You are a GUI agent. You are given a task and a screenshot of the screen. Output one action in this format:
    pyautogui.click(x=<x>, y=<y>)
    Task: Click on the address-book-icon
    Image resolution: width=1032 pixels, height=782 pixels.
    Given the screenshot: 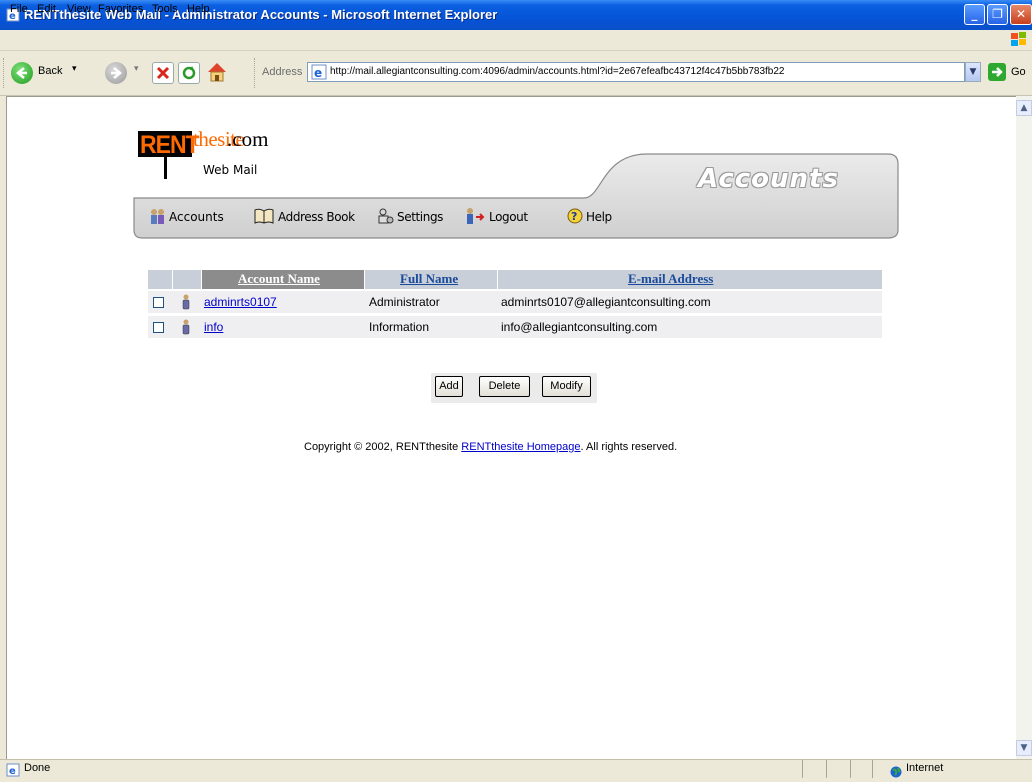 What is the action you would take?
    pyautogui.click(x=264, y=216)
    